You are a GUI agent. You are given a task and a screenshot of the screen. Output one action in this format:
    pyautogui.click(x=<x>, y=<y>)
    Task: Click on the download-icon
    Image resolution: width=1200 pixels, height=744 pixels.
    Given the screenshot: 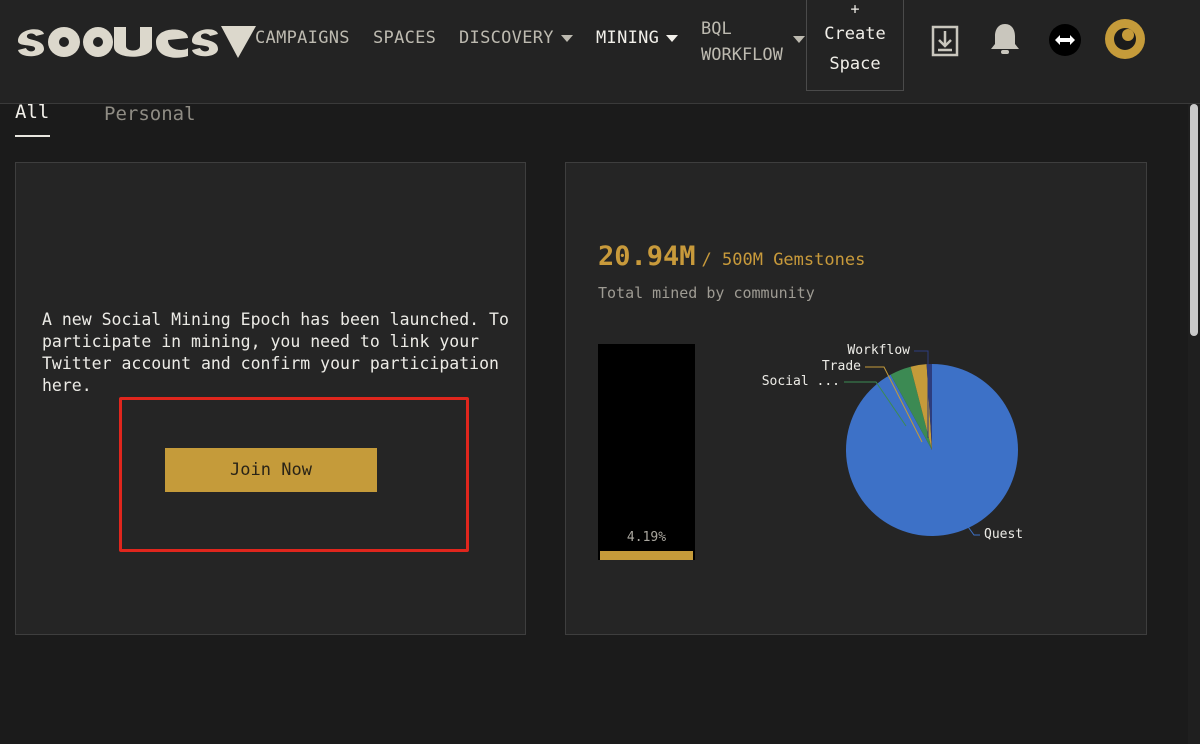 What is the action you would take?
    pyautogui.click(x=945, y=41)
    